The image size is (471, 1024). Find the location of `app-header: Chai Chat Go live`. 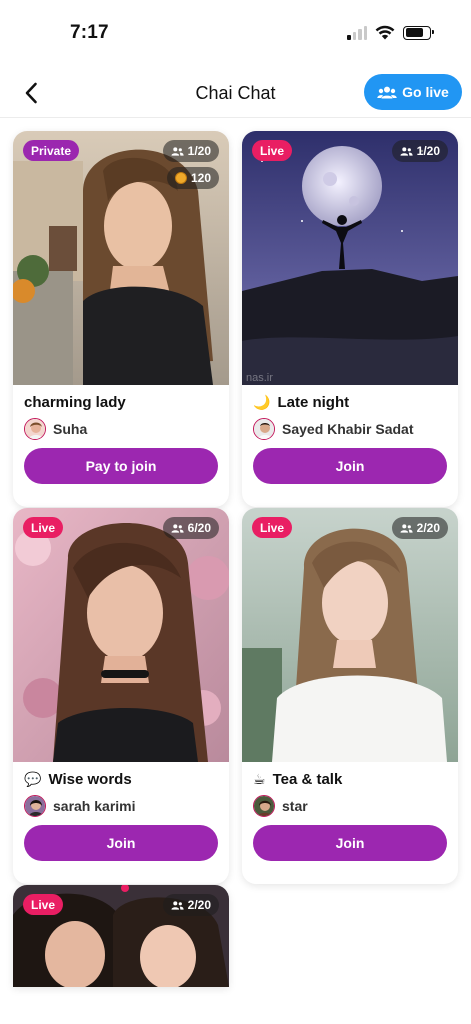

app-header: Chai Chat Go live is located at coordinates (235, 94).